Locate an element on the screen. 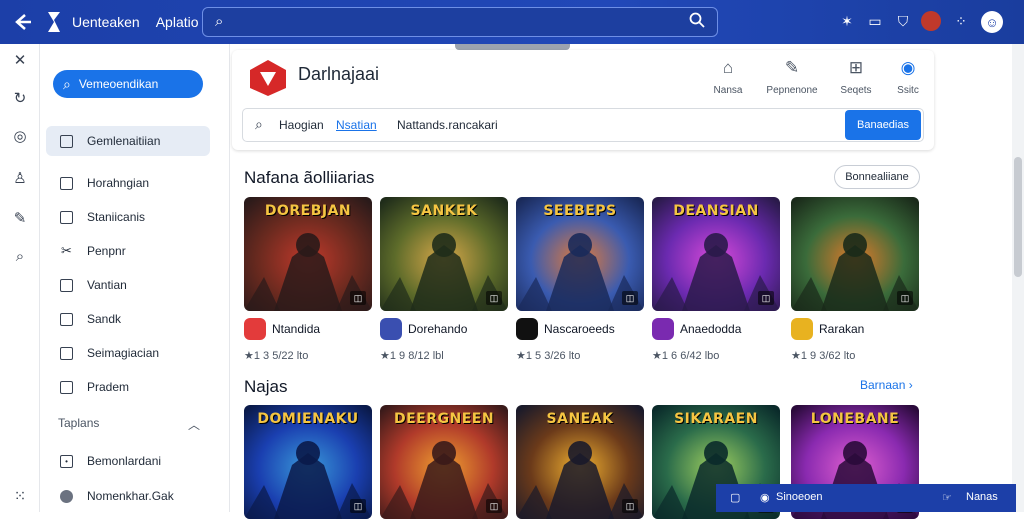 The height and width of the screenshot is (519, 1024). window-icon: ▢ is located at coordinates (735, 497).